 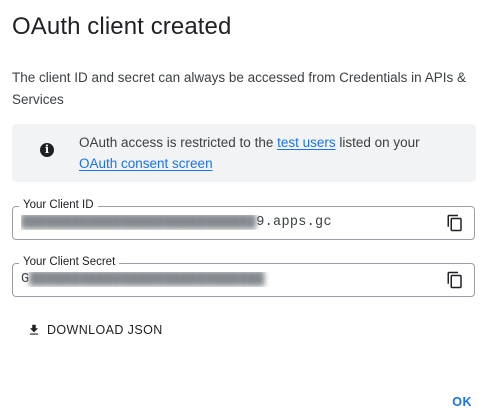 What do you see at coordinates (306, 142) in the screenshot?
I see `test-users-link: test users` at bounding box center [306, 142].